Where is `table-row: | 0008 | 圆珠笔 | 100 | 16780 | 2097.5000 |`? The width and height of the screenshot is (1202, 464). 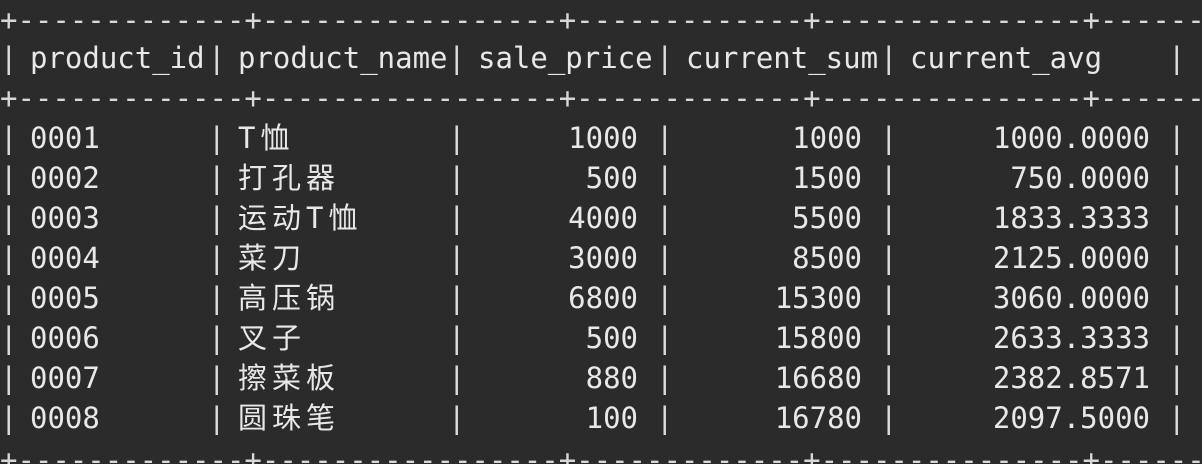
table-row: | 0008 | 圆珠笔 | 100 | 16780 | 2097.5000 | is located at coordinates (601, 418).